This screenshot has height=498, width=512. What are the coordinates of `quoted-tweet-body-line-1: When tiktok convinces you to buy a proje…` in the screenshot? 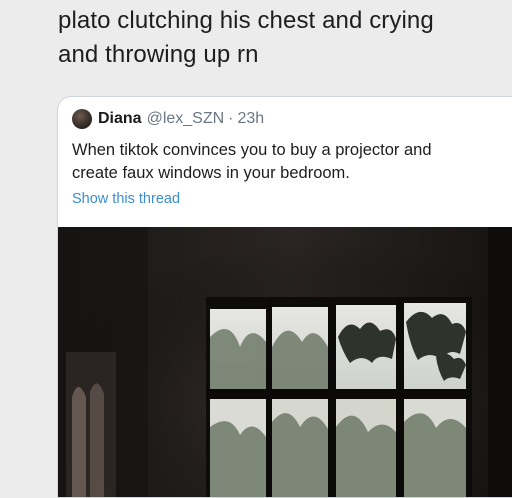 It's located at (252, 150).